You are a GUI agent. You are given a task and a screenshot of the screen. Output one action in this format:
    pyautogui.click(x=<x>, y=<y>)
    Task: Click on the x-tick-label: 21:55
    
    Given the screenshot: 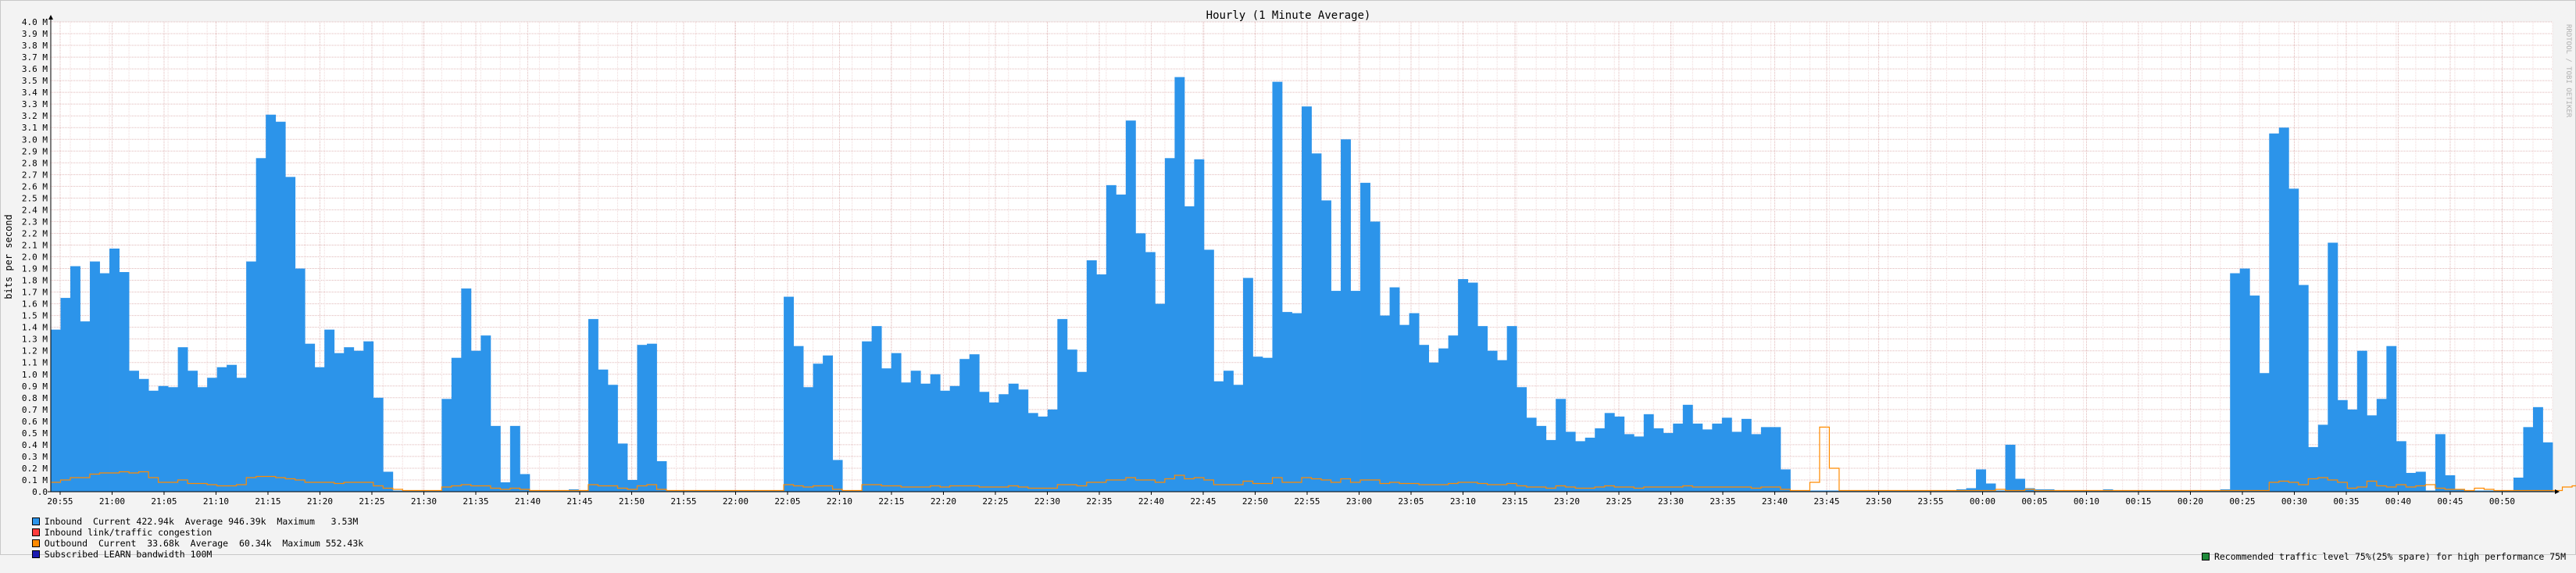 What is the action you would take?
    pyautogui.click(x=683, y=502)
    